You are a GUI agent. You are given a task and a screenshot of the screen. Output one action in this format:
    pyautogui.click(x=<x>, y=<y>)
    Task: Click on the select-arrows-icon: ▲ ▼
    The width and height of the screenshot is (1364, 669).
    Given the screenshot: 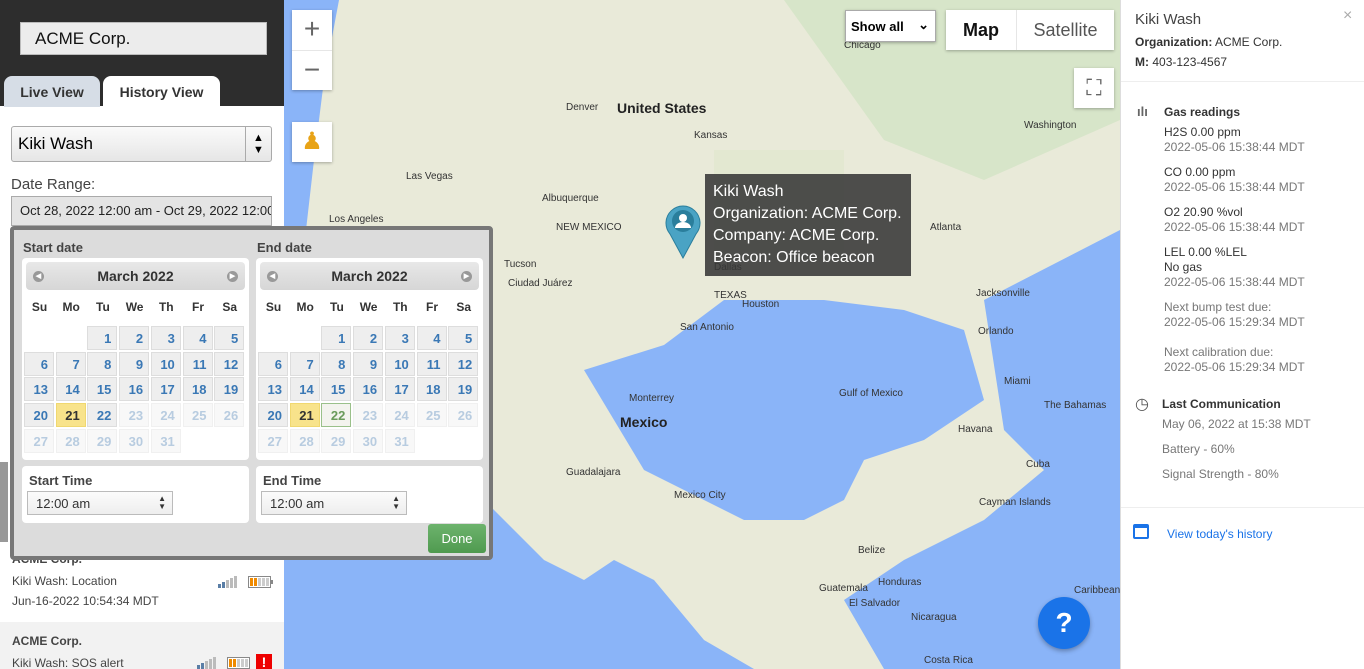 What is the action you would take?
    pyautogui.click(x=258, y=144)
    